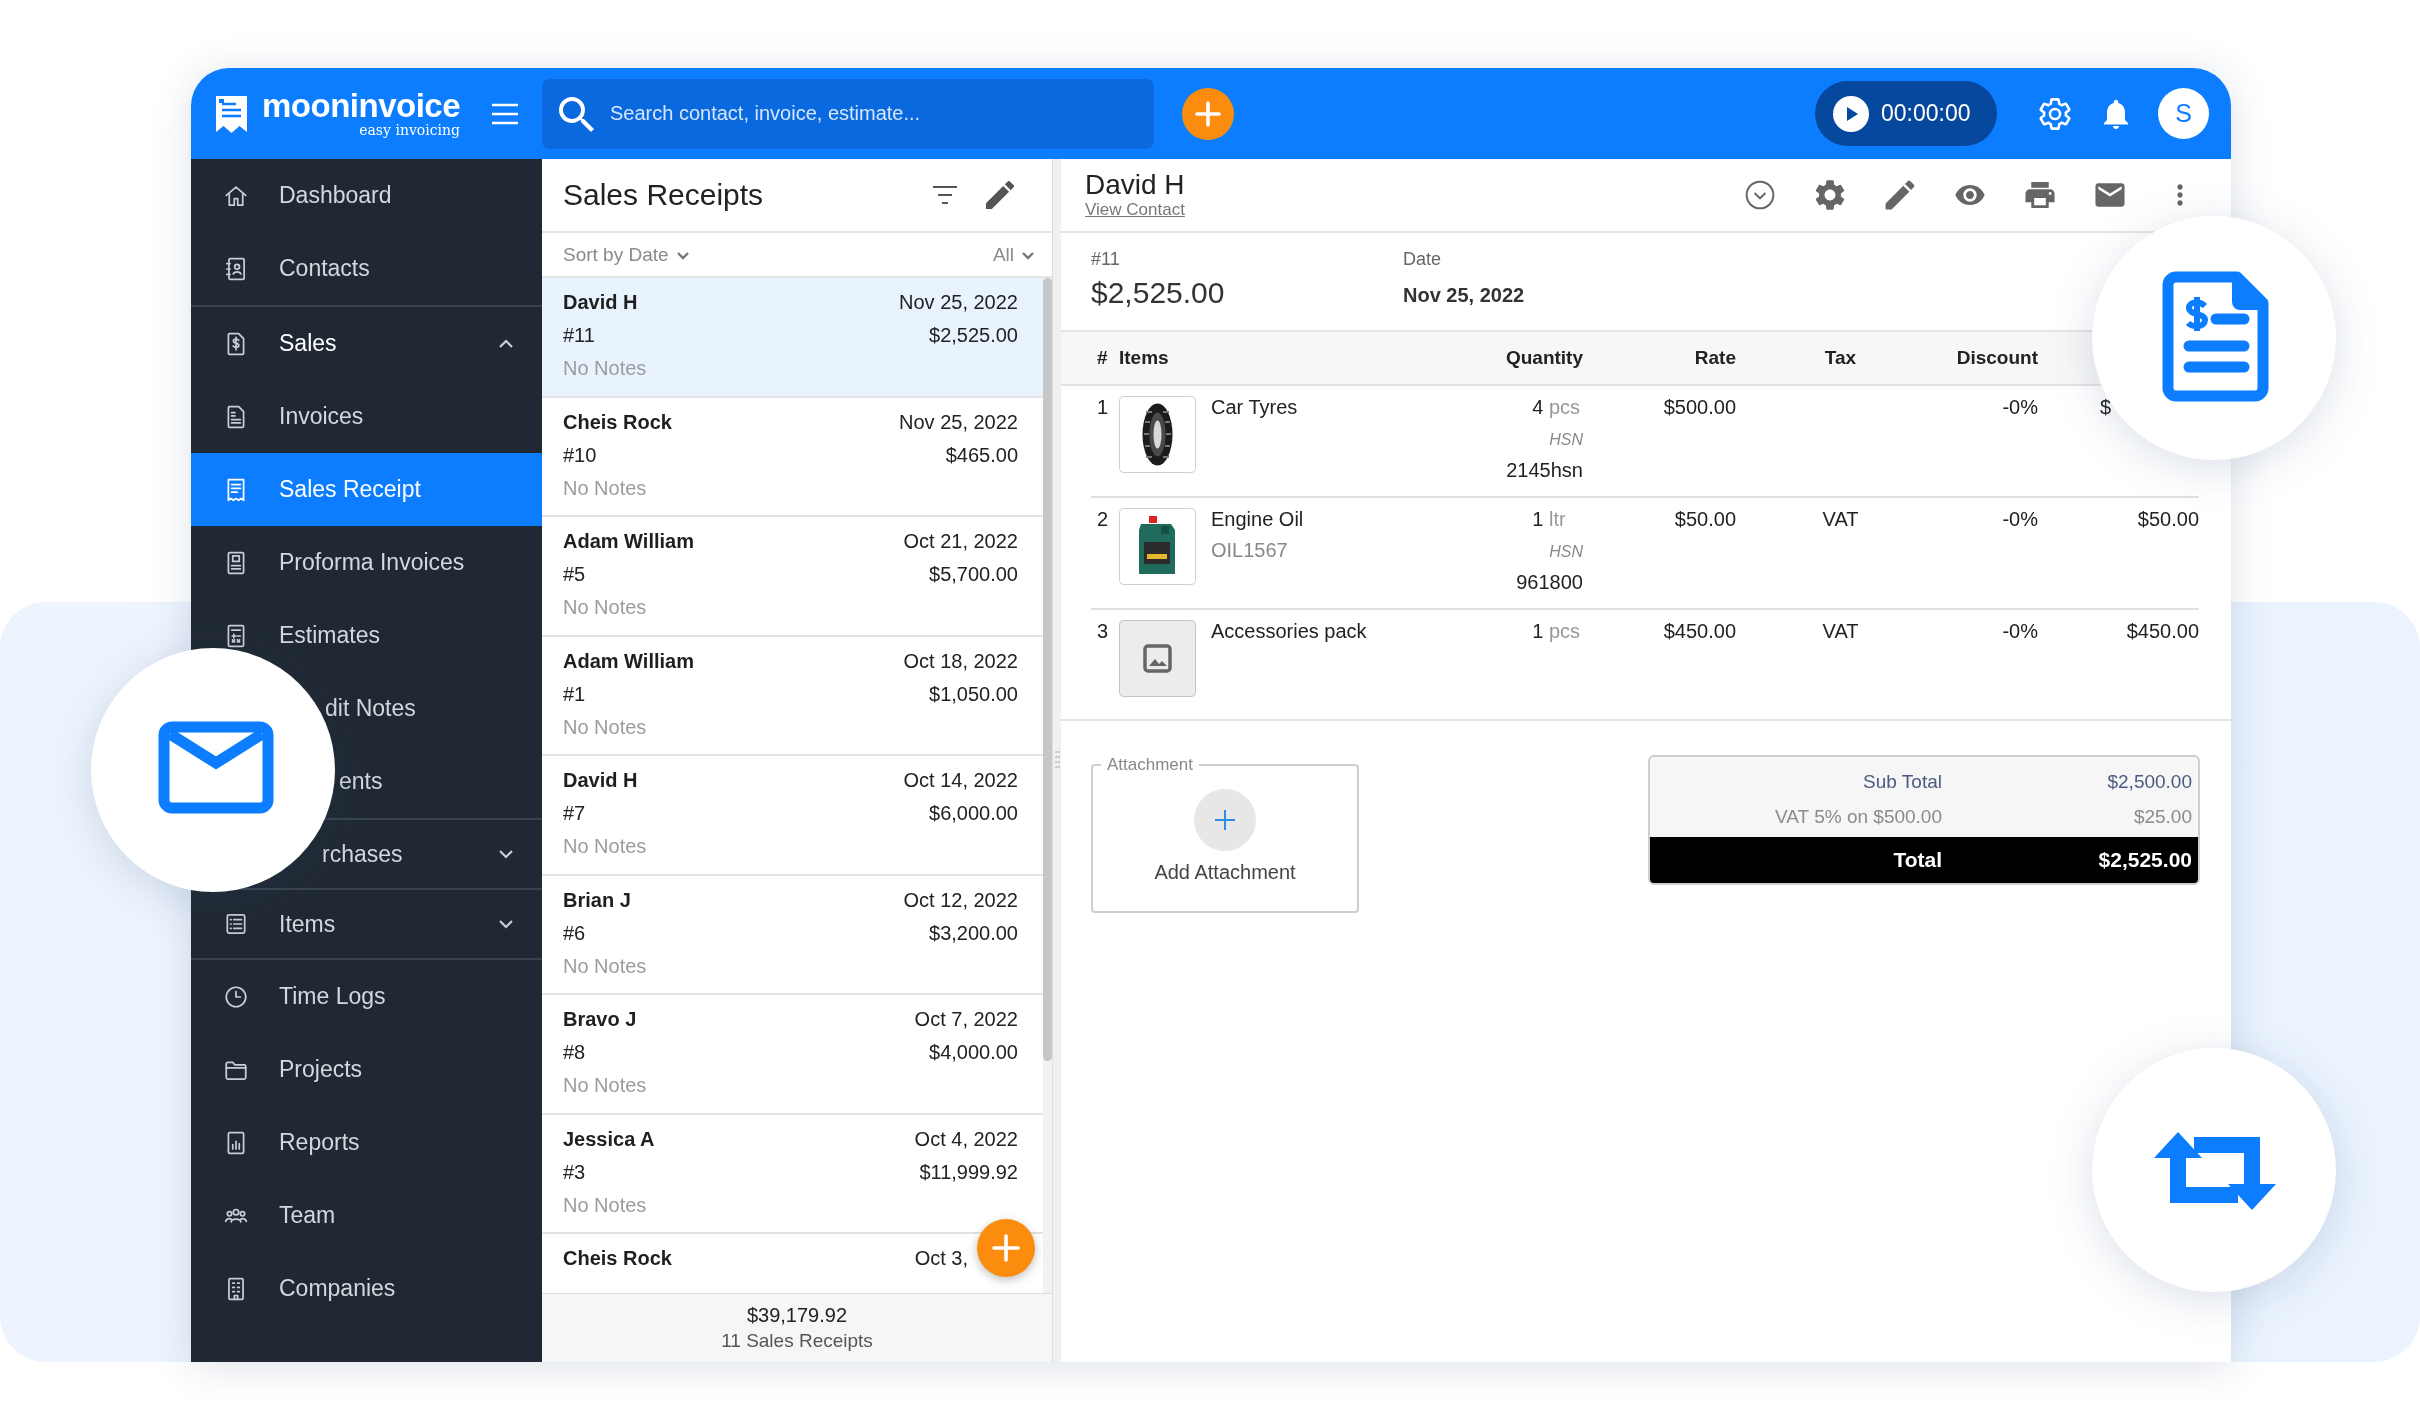 The width and height of the screenshot is (2420, 1416). Describe the element at coordinates (1103, 519) in the screenshot. I see `row-number: 2` at that location.